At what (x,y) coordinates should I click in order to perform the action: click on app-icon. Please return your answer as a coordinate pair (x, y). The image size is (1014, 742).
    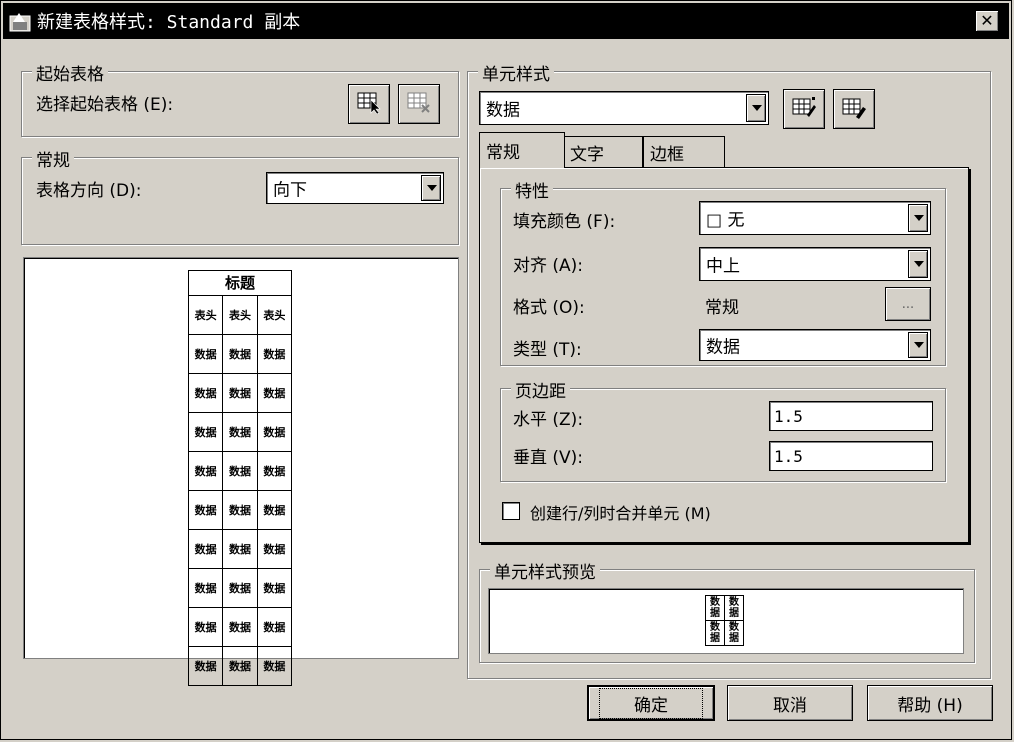
    Looking at the image, I should click on (20, 21).